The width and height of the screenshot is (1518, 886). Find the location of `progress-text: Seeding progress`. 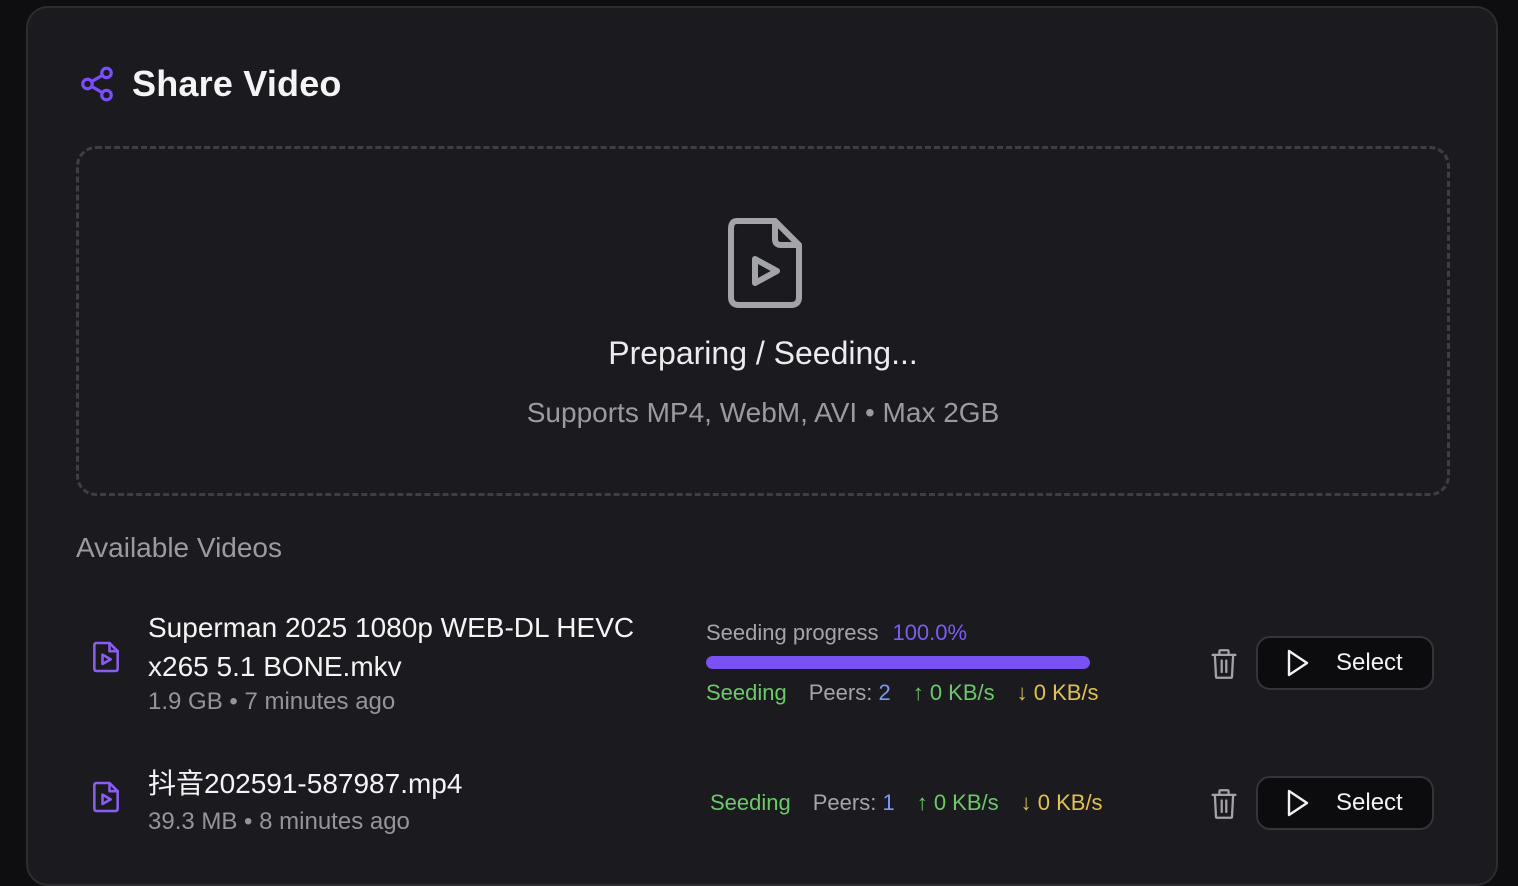

progress-text: Seeding progress is located at coordinates (792, 632).